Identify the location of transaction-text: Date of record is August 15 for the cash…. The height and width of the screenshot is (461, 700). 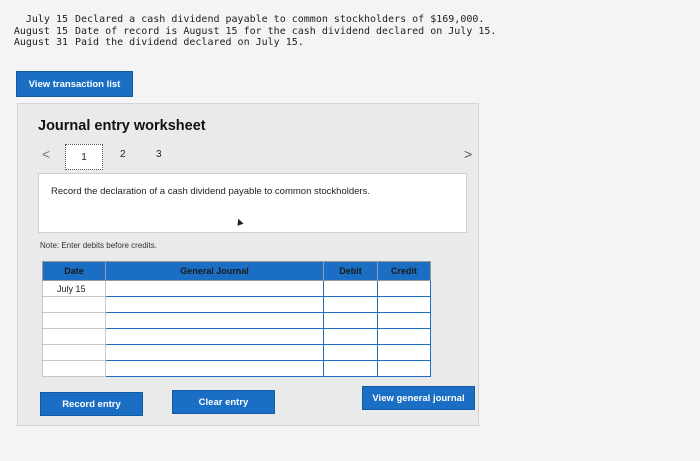
(286, 31).